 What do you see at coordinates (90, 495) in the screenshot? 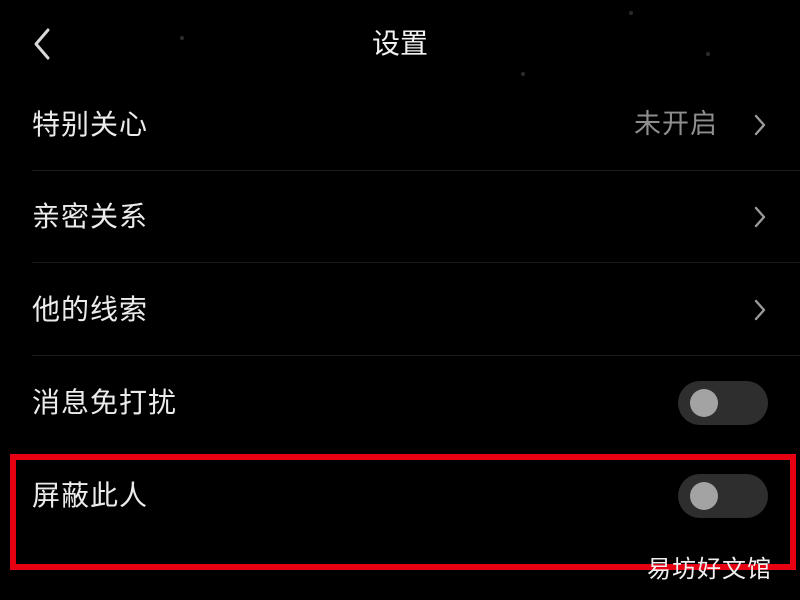
I see `settings-item-label: 屏蔽此人` at bounding box center [90, 495].